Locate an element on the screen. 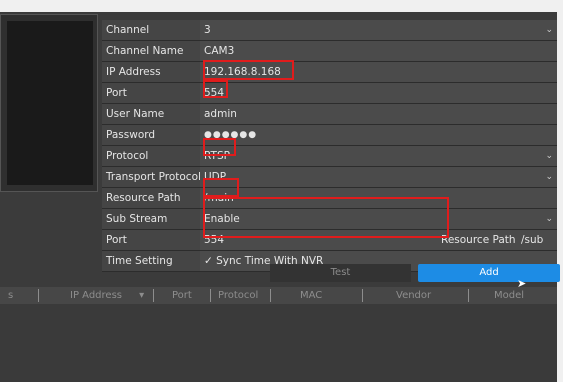 The image size is (563, 382). row-sub-port: Port 554 Resource Path /sub is located at coordinates (329, 240).